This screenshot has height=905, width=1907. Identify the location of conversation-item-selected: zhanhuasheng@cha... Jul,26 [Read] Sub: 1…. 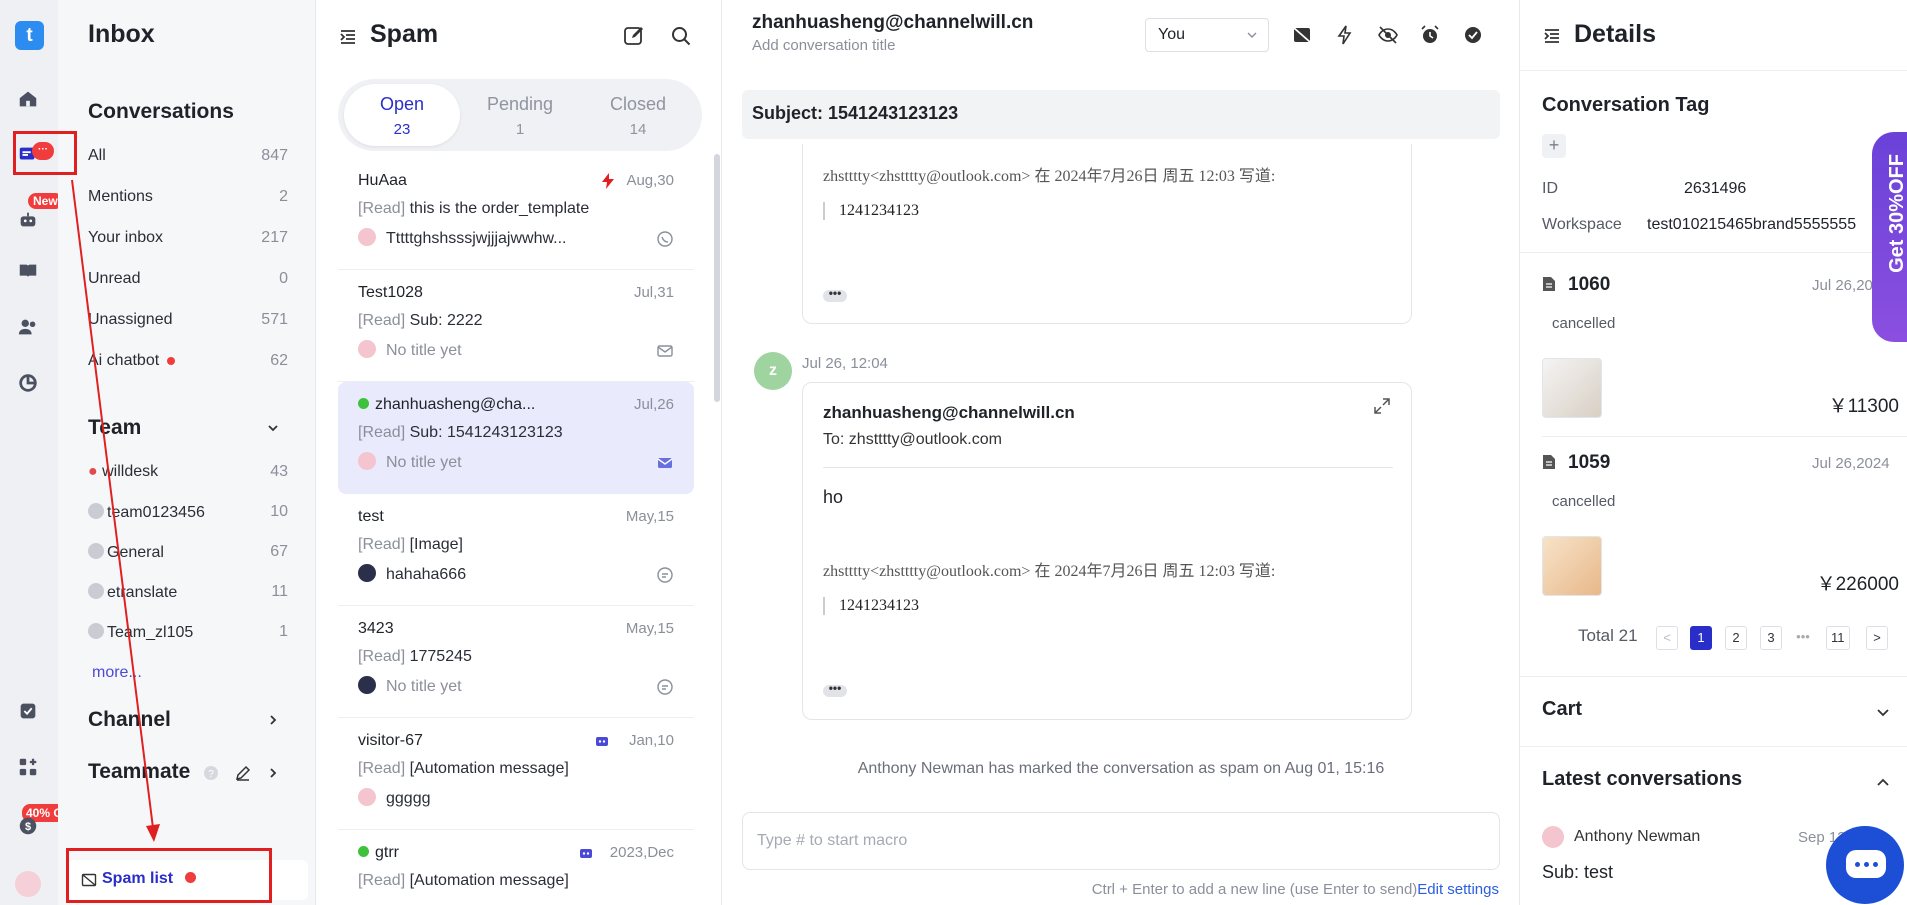
(516, 438).